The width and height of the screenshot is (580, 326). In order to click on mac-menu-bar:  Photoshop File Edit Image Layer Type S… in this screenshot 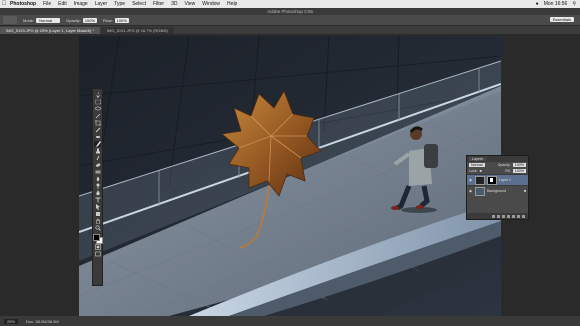, I will do `click(290, 4)`.